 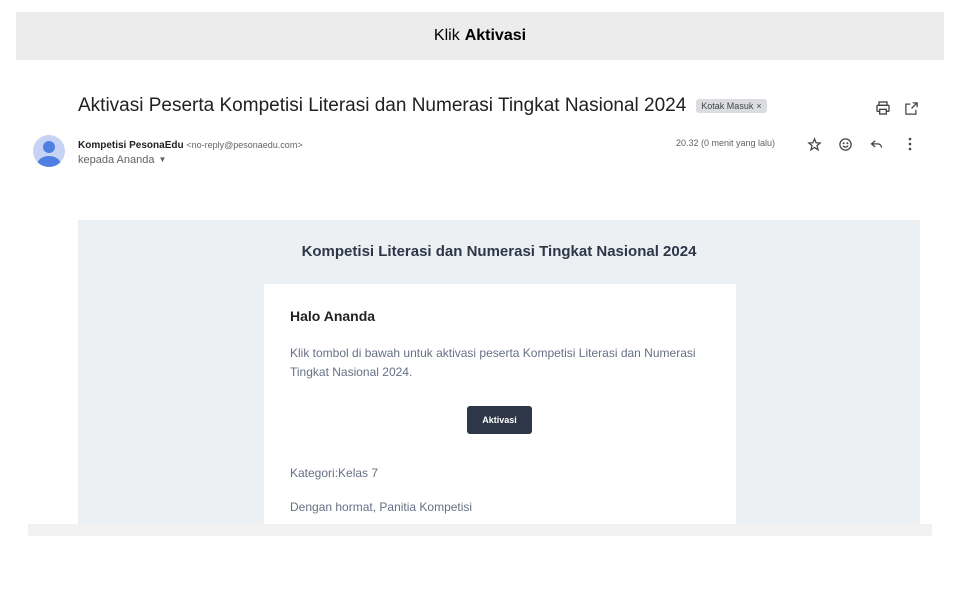 I want to click on recipient-line: kepada Ananda ▼, so click(x=190, y=160).